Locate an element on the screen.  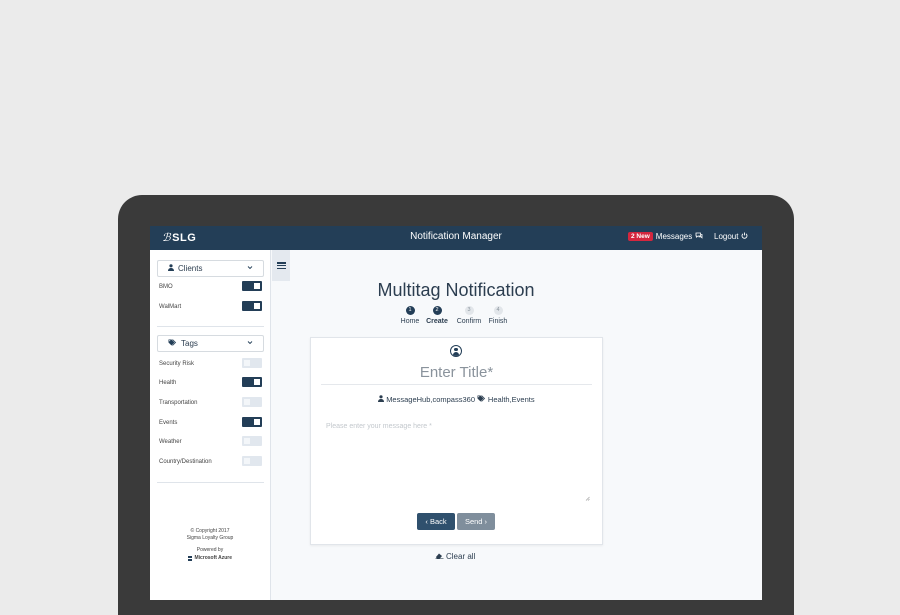
resize-handle-icon is located at coordinates (587, 499).